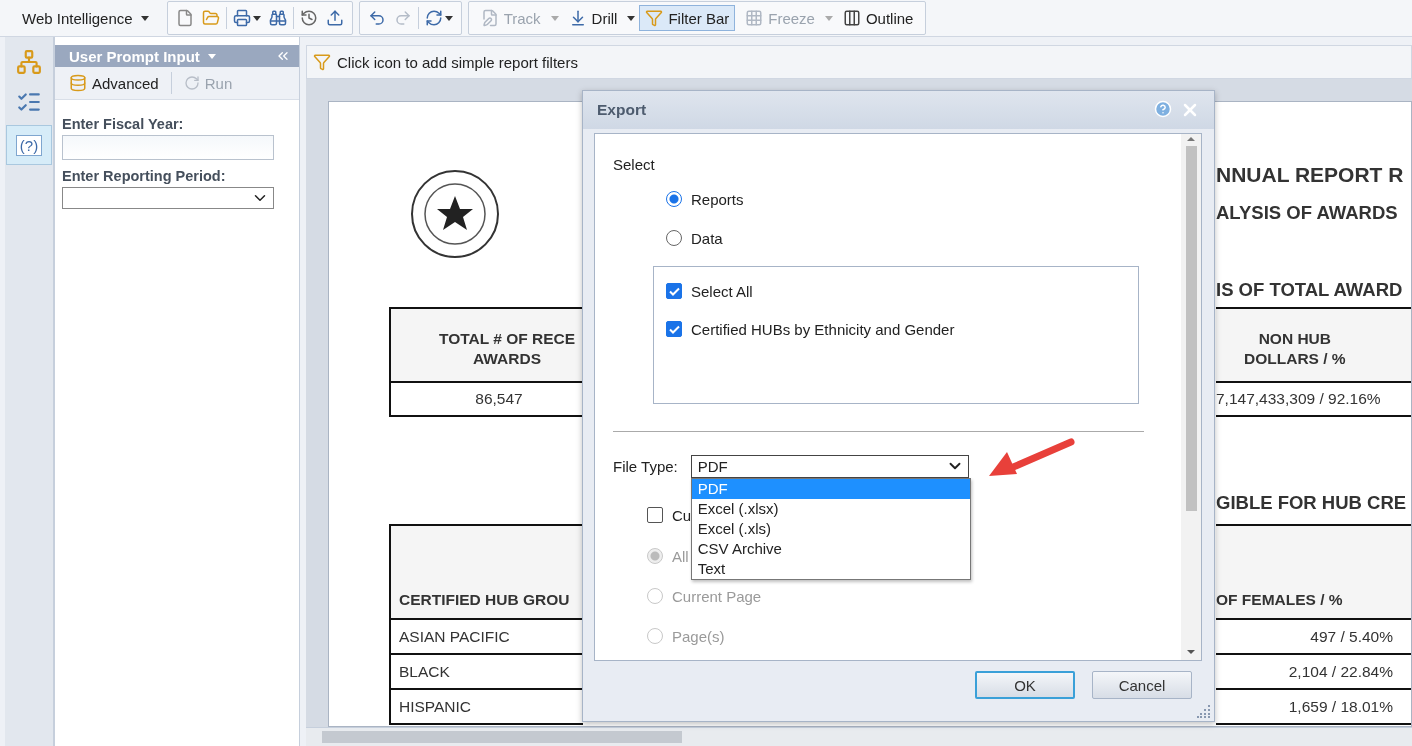 This screenshot has height=746, width=1412. Describe the element at coordinates (29, 145) in the screenshot. I see `rail-tab: (?)` at that location.